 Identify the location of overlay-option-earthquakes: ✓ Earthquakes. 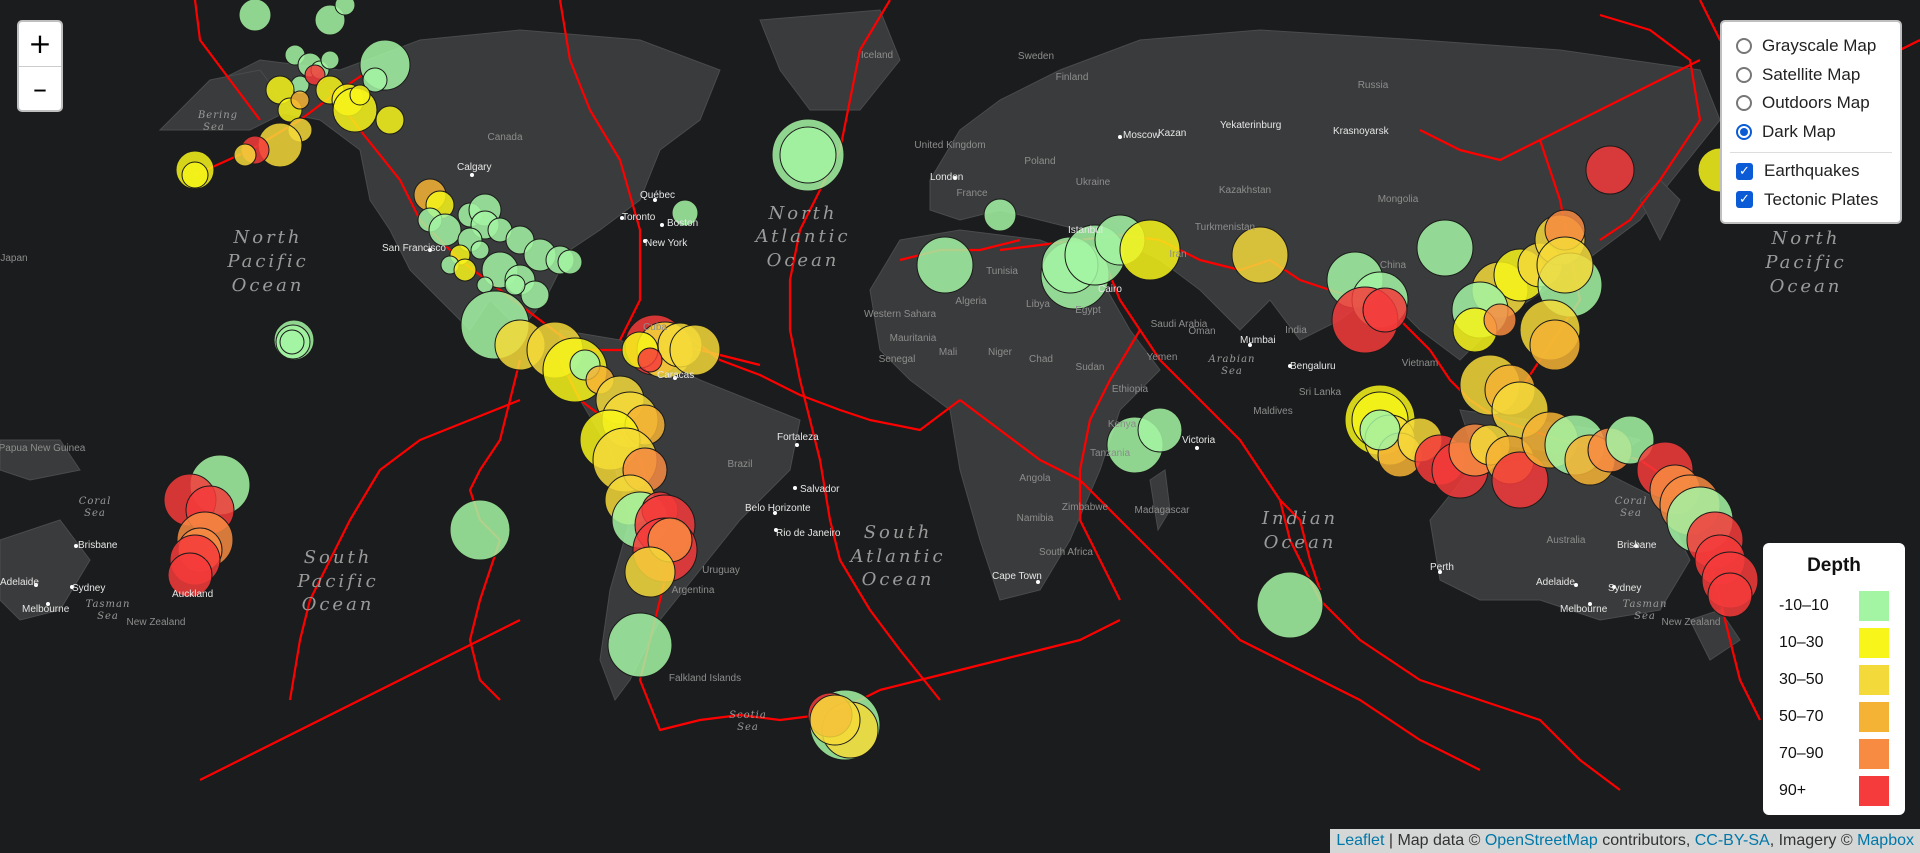
(1814, 171).